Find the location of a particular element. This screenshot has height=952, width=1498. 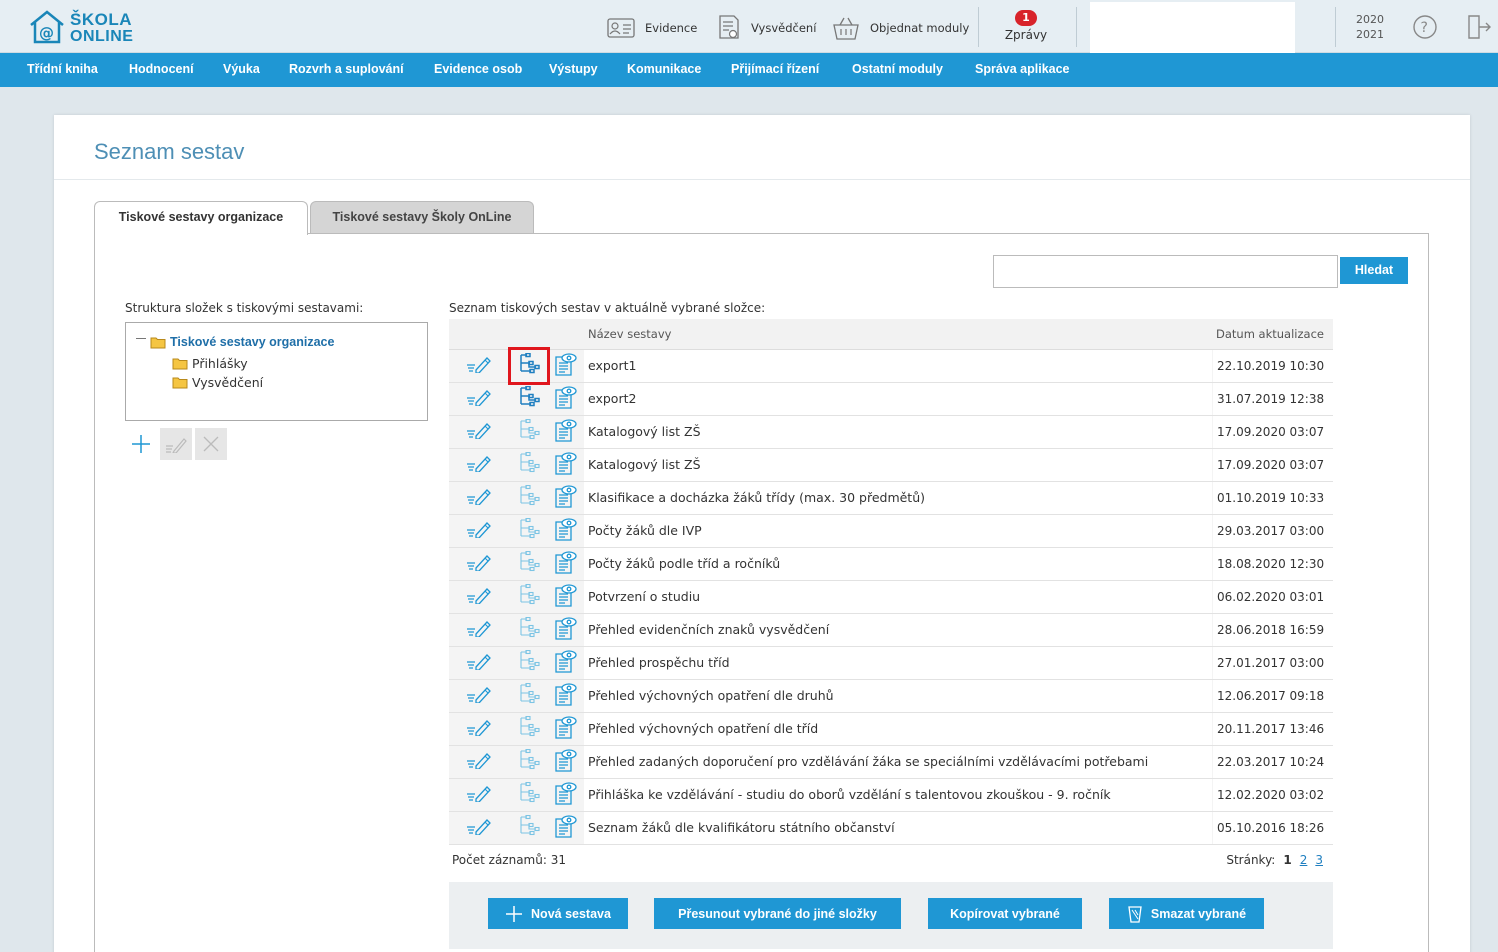

rename-folder-button is located at coordinates (176, 444).